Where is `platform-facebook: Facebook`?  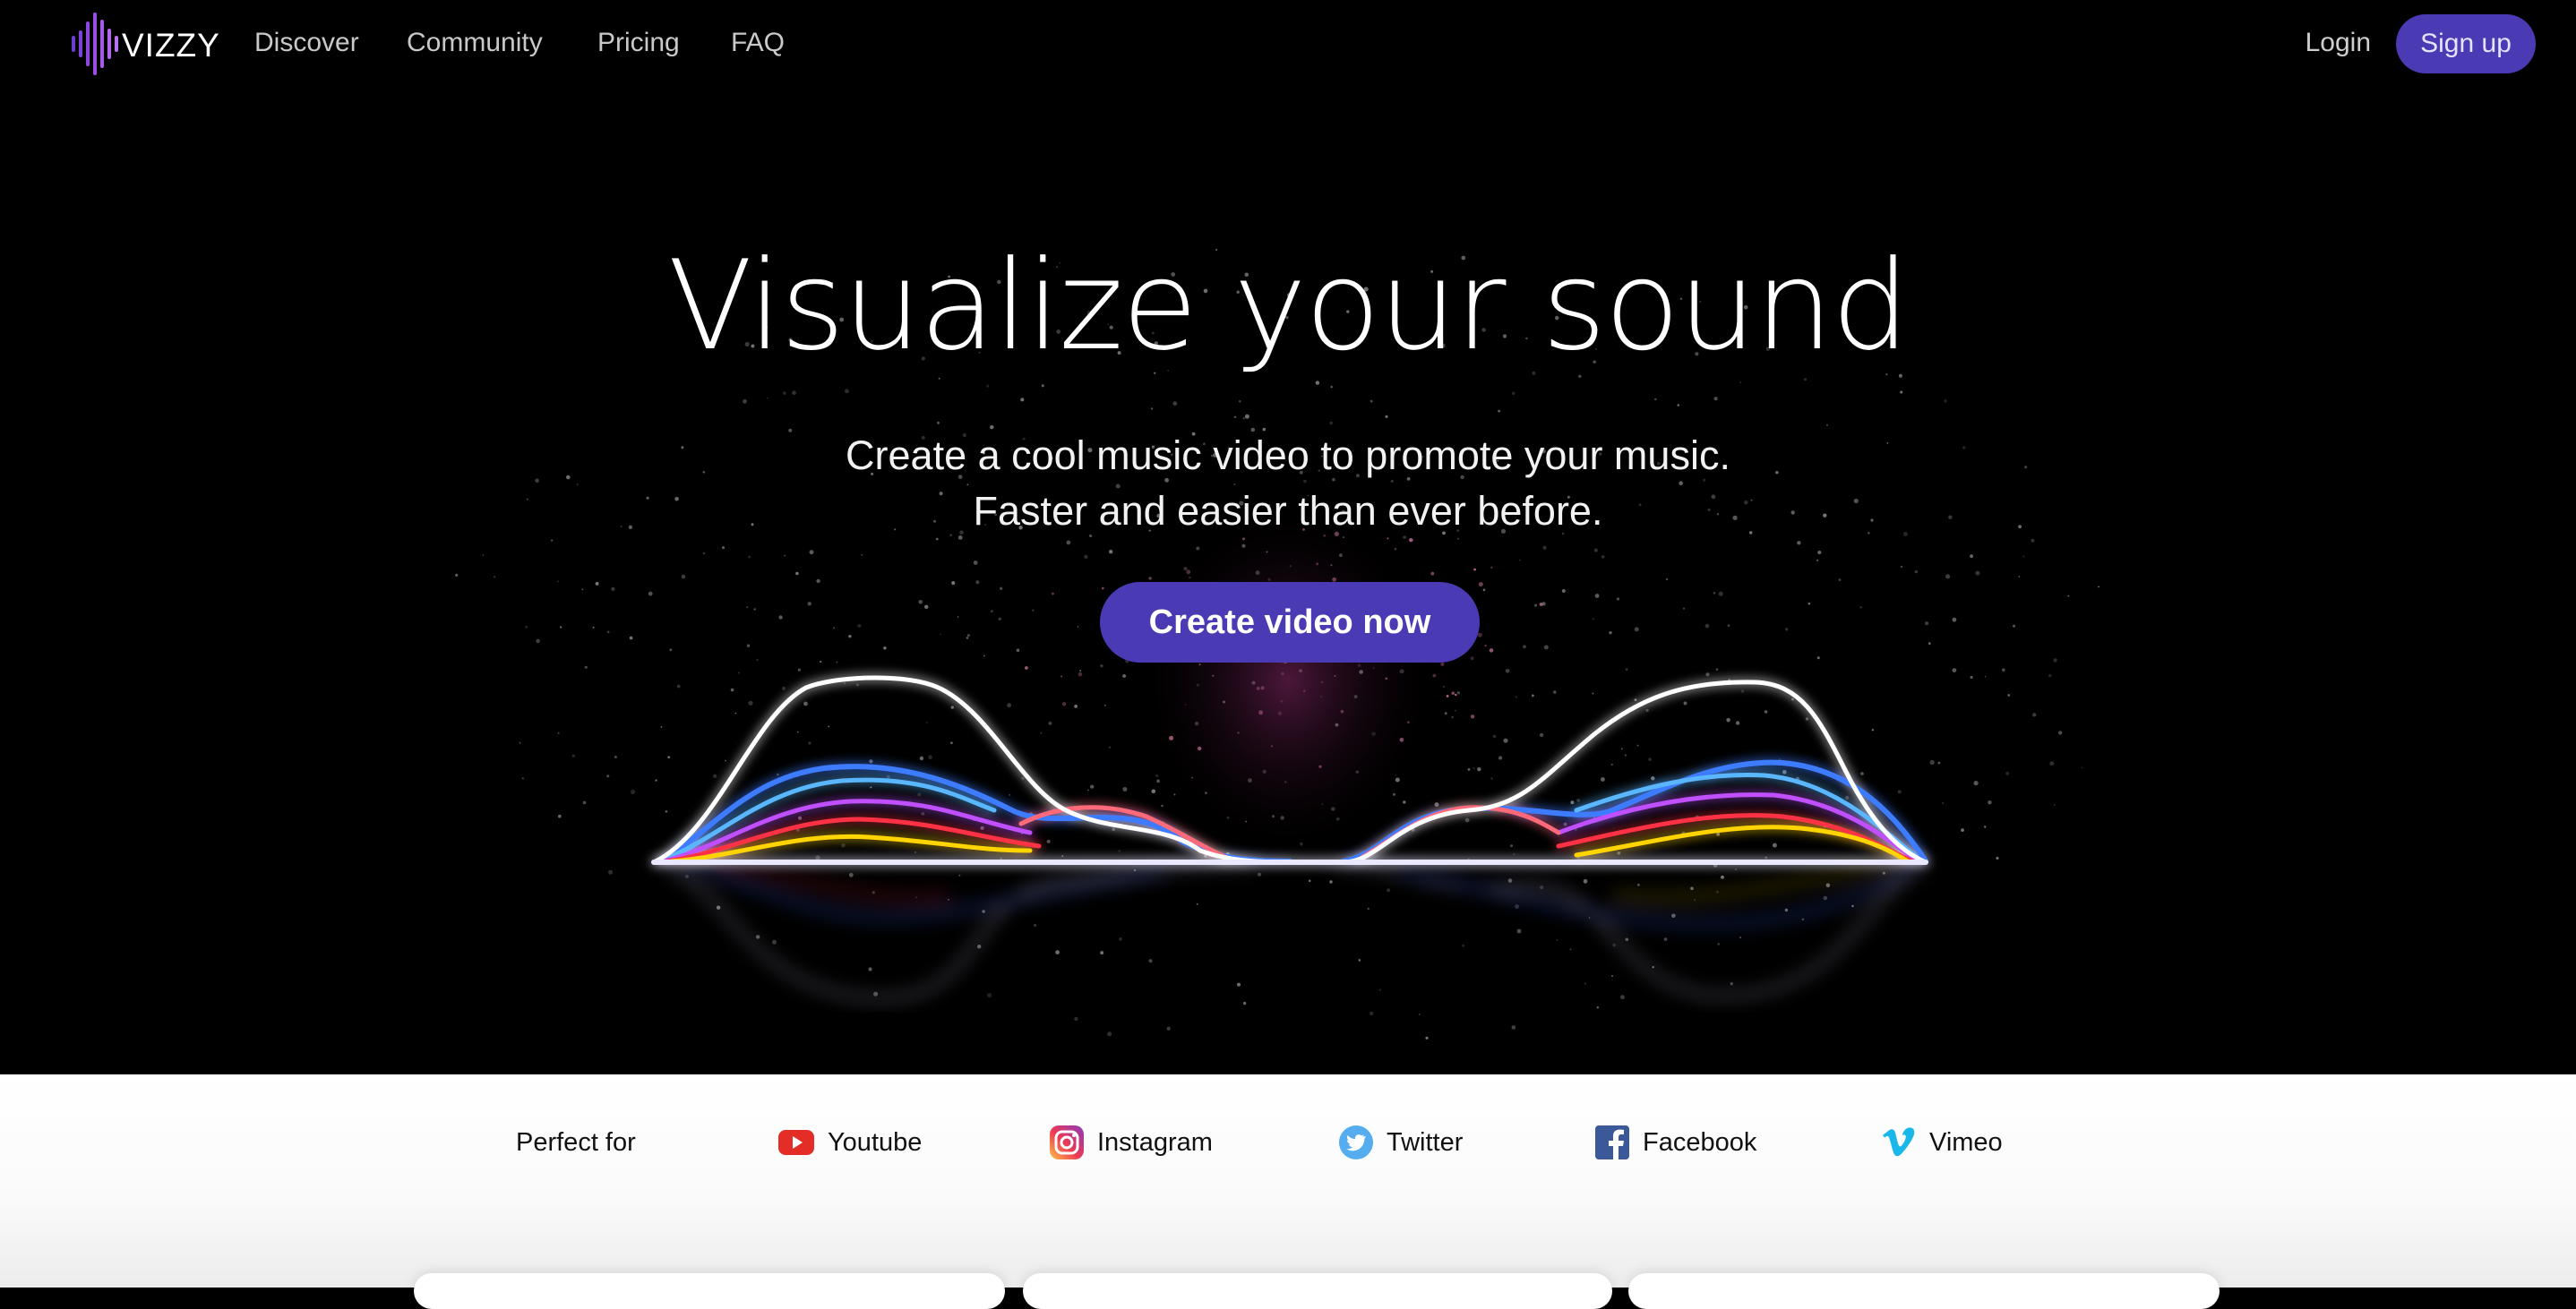
platform-facebook: Facebook is located at coordinates (1675, 1142).